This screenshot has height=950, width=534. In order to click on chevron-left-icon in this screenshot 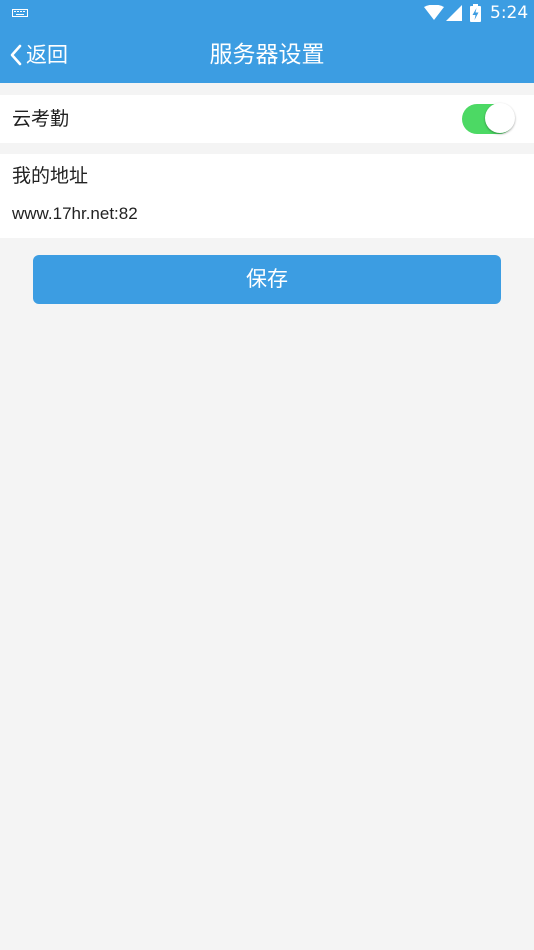, I will do `click(16, 55)`.